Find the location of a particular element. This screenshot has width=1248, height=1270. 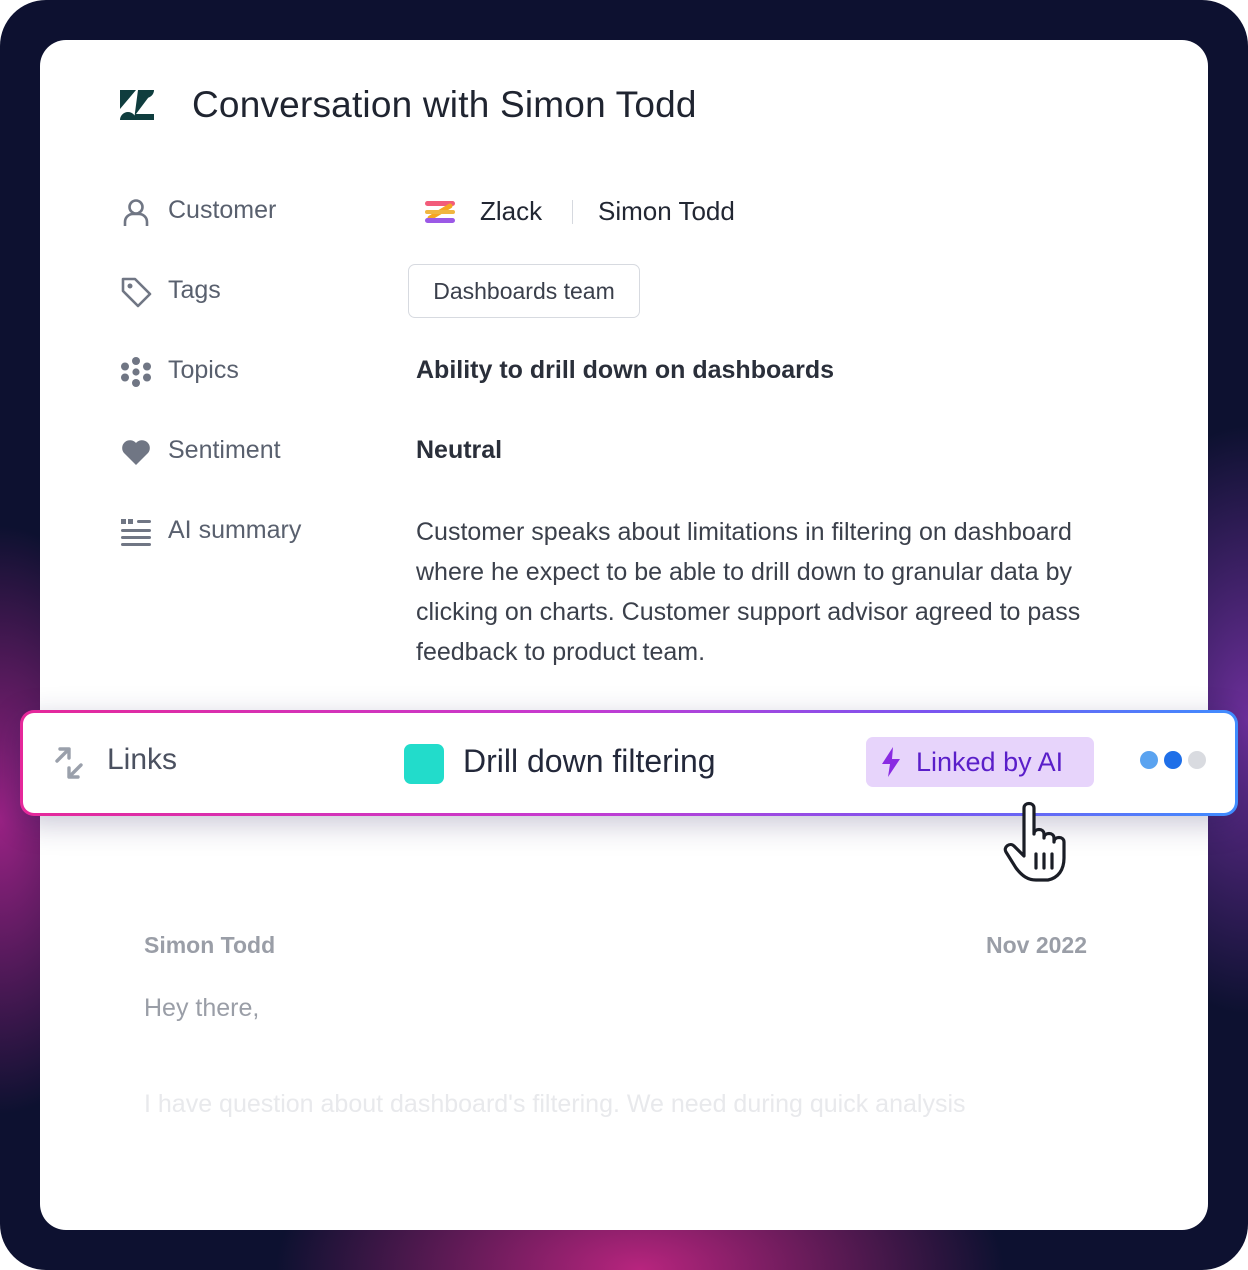

customer-name: Simon Todd is located at coordinates (666, 211).